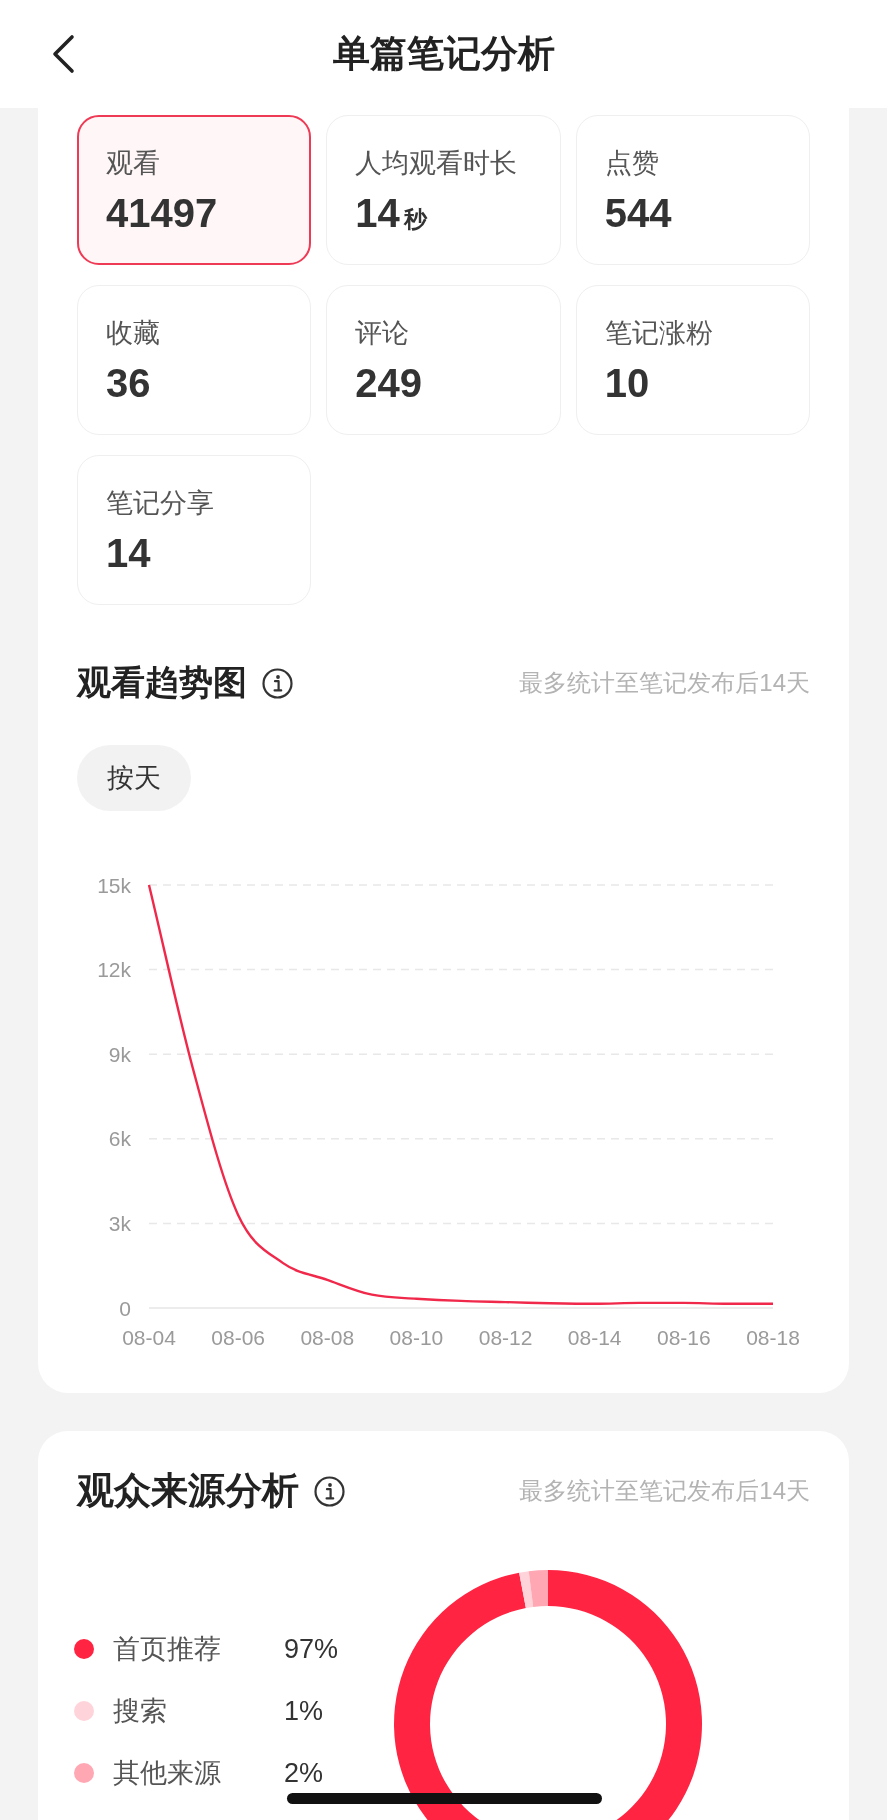 The height and width of the screenshot is (1820, 887). What do you see at coordinates (389, 383) in the screenshot?
I see `stat-value: 249` at bounding box center [389, 383].